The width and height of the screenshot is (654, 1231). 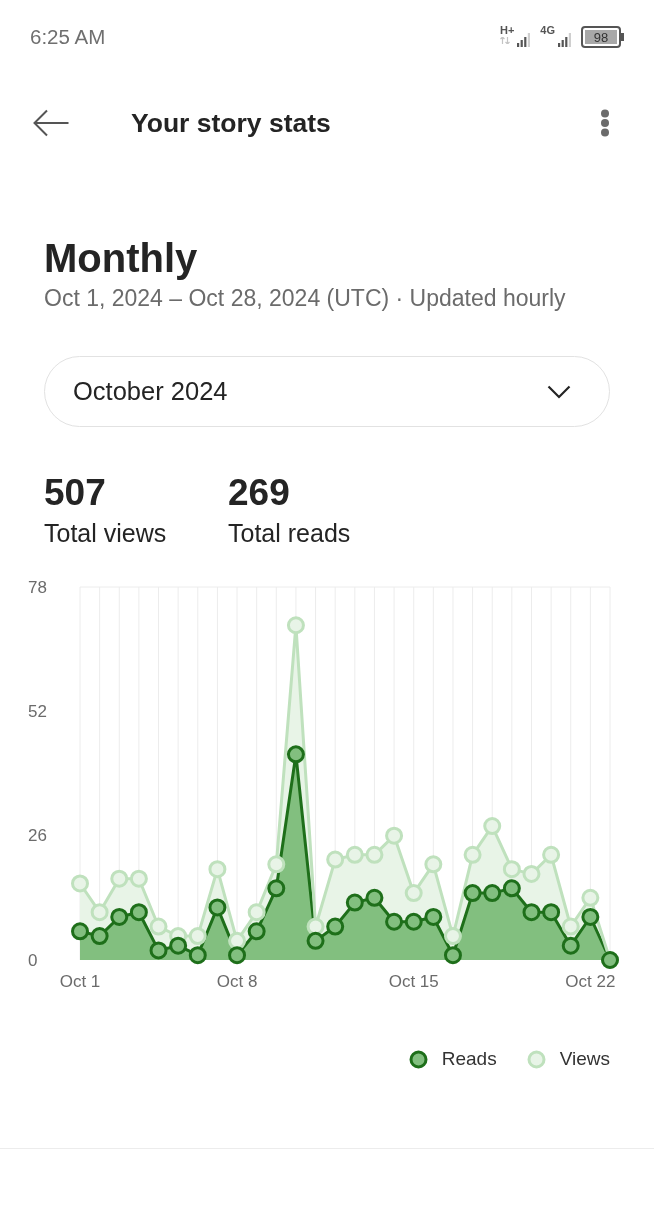 I want to click on chevron-down-icon, so click(x=559, y=391).